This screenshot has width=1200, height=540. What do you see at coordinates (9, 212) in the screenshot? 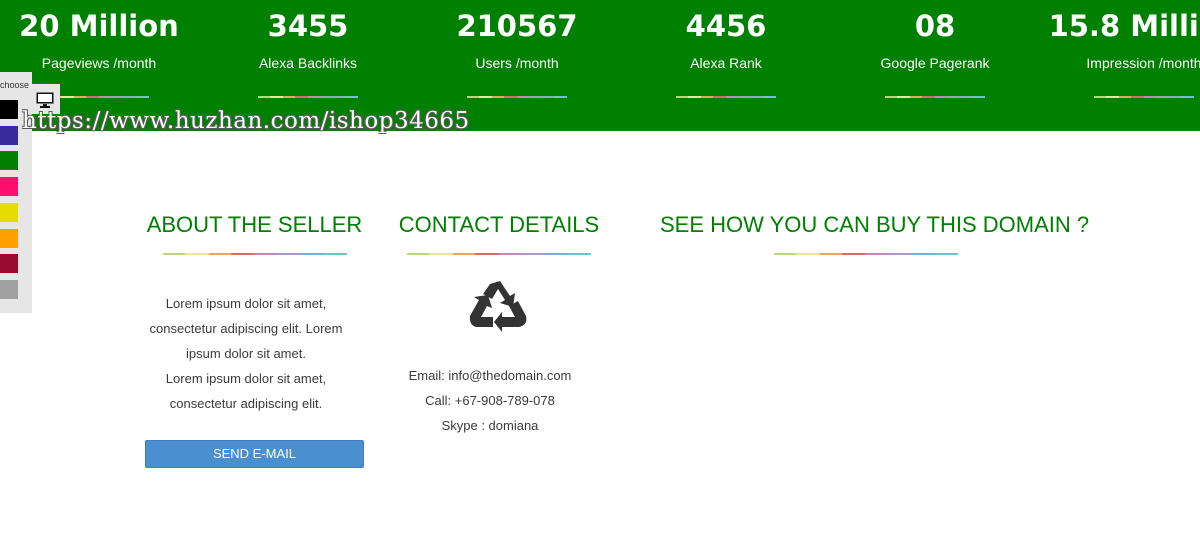
I see `color-swatch-yellow` at bounding box center [9, 212].